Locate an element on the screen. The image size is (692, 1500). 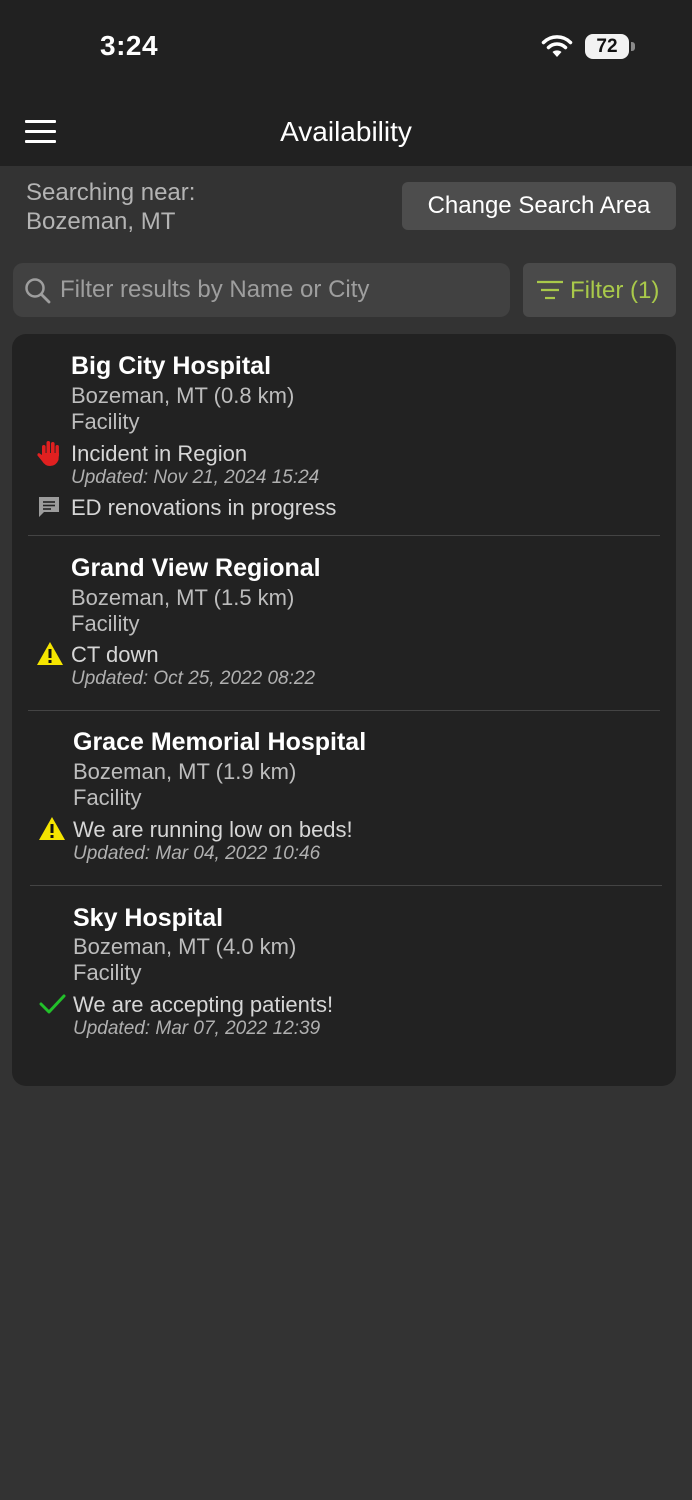
facility-status: Incident in Region is located at coordinates (159, 453).